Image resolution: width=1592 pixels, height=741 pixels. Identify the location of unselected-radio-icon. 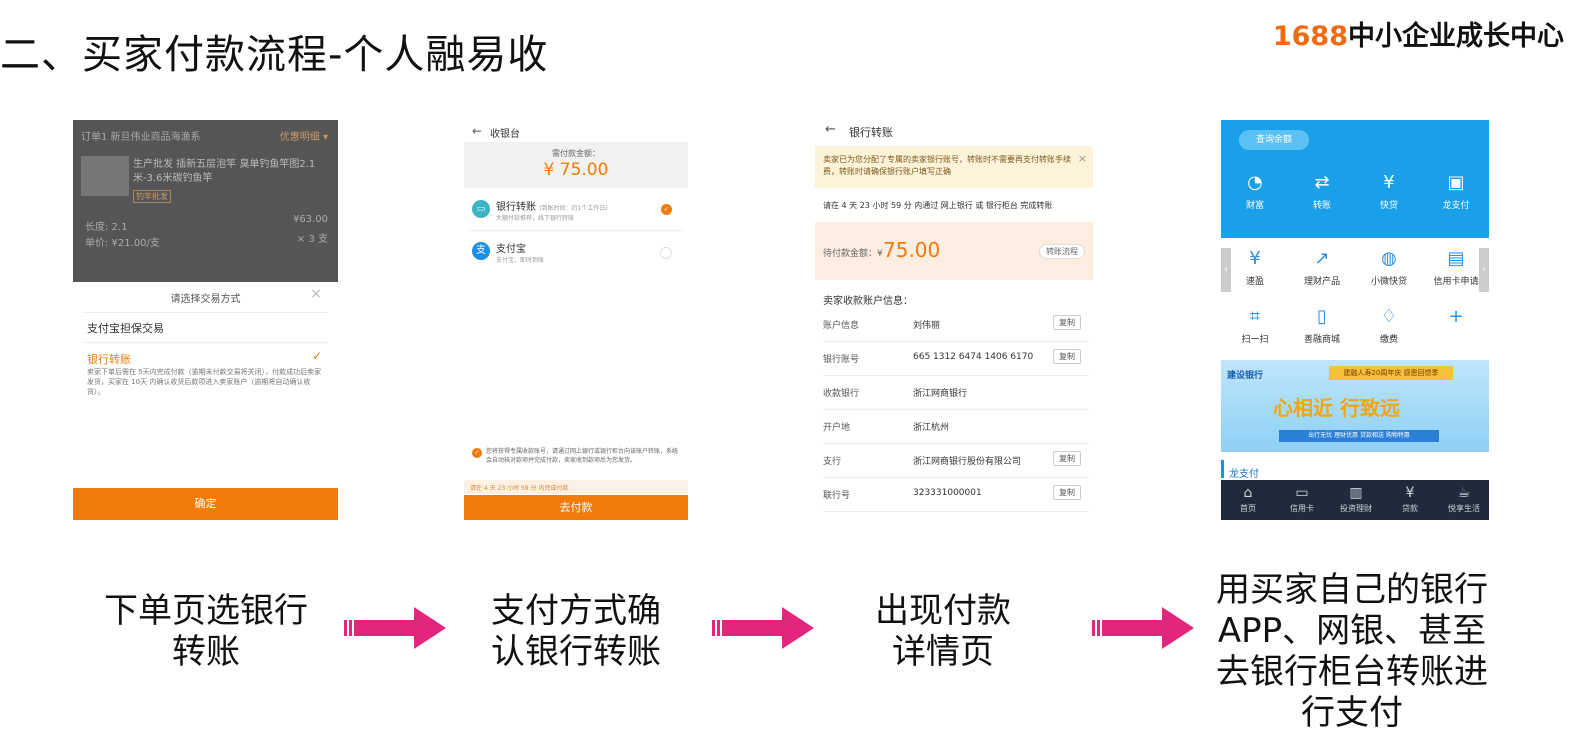
(666, 253).